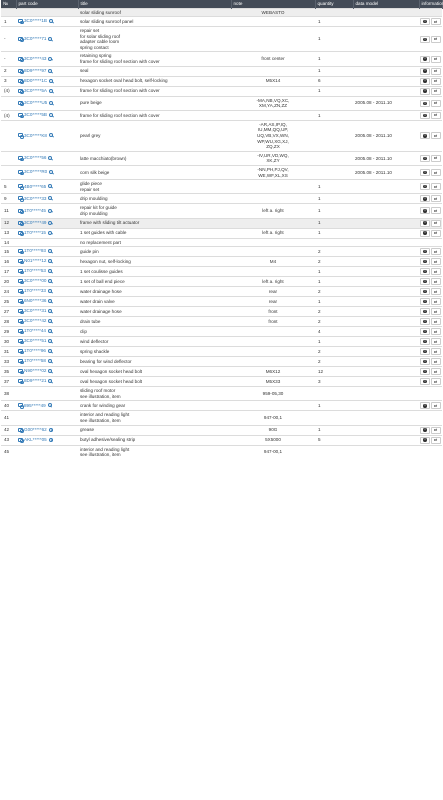 The image size is (443, 800). I want to click on part-code-link: 3C0*****5B, so click(35, 115).